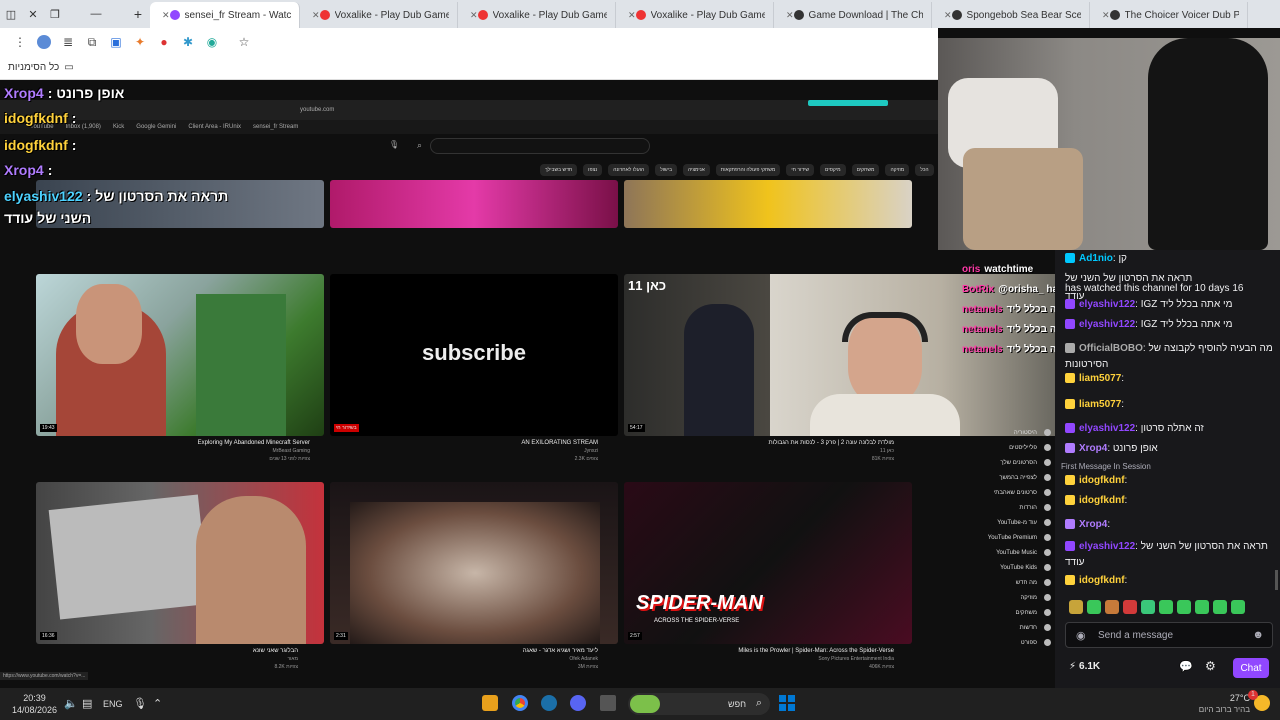 Image resolution: width=1280 pixels, height=720 pixels. I want to click on extensions-queue-icon: ≣, so click(68, 42).